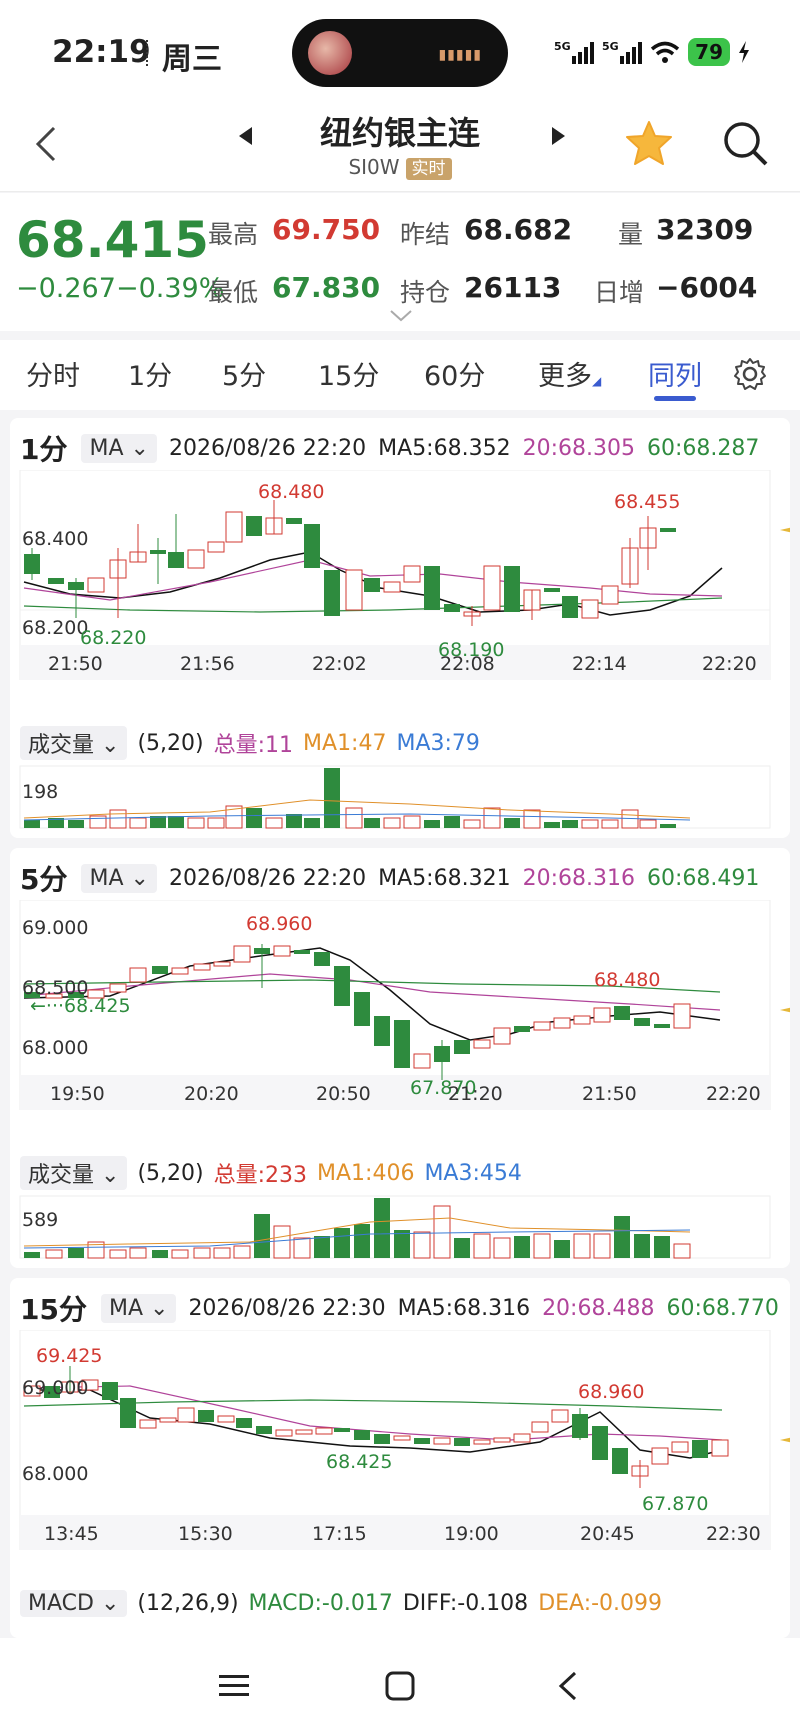  What do you see at coordinates (733, 1094) in the screenshot?
I see `x-tick: 22:20` at bounding box center [733, 1094].